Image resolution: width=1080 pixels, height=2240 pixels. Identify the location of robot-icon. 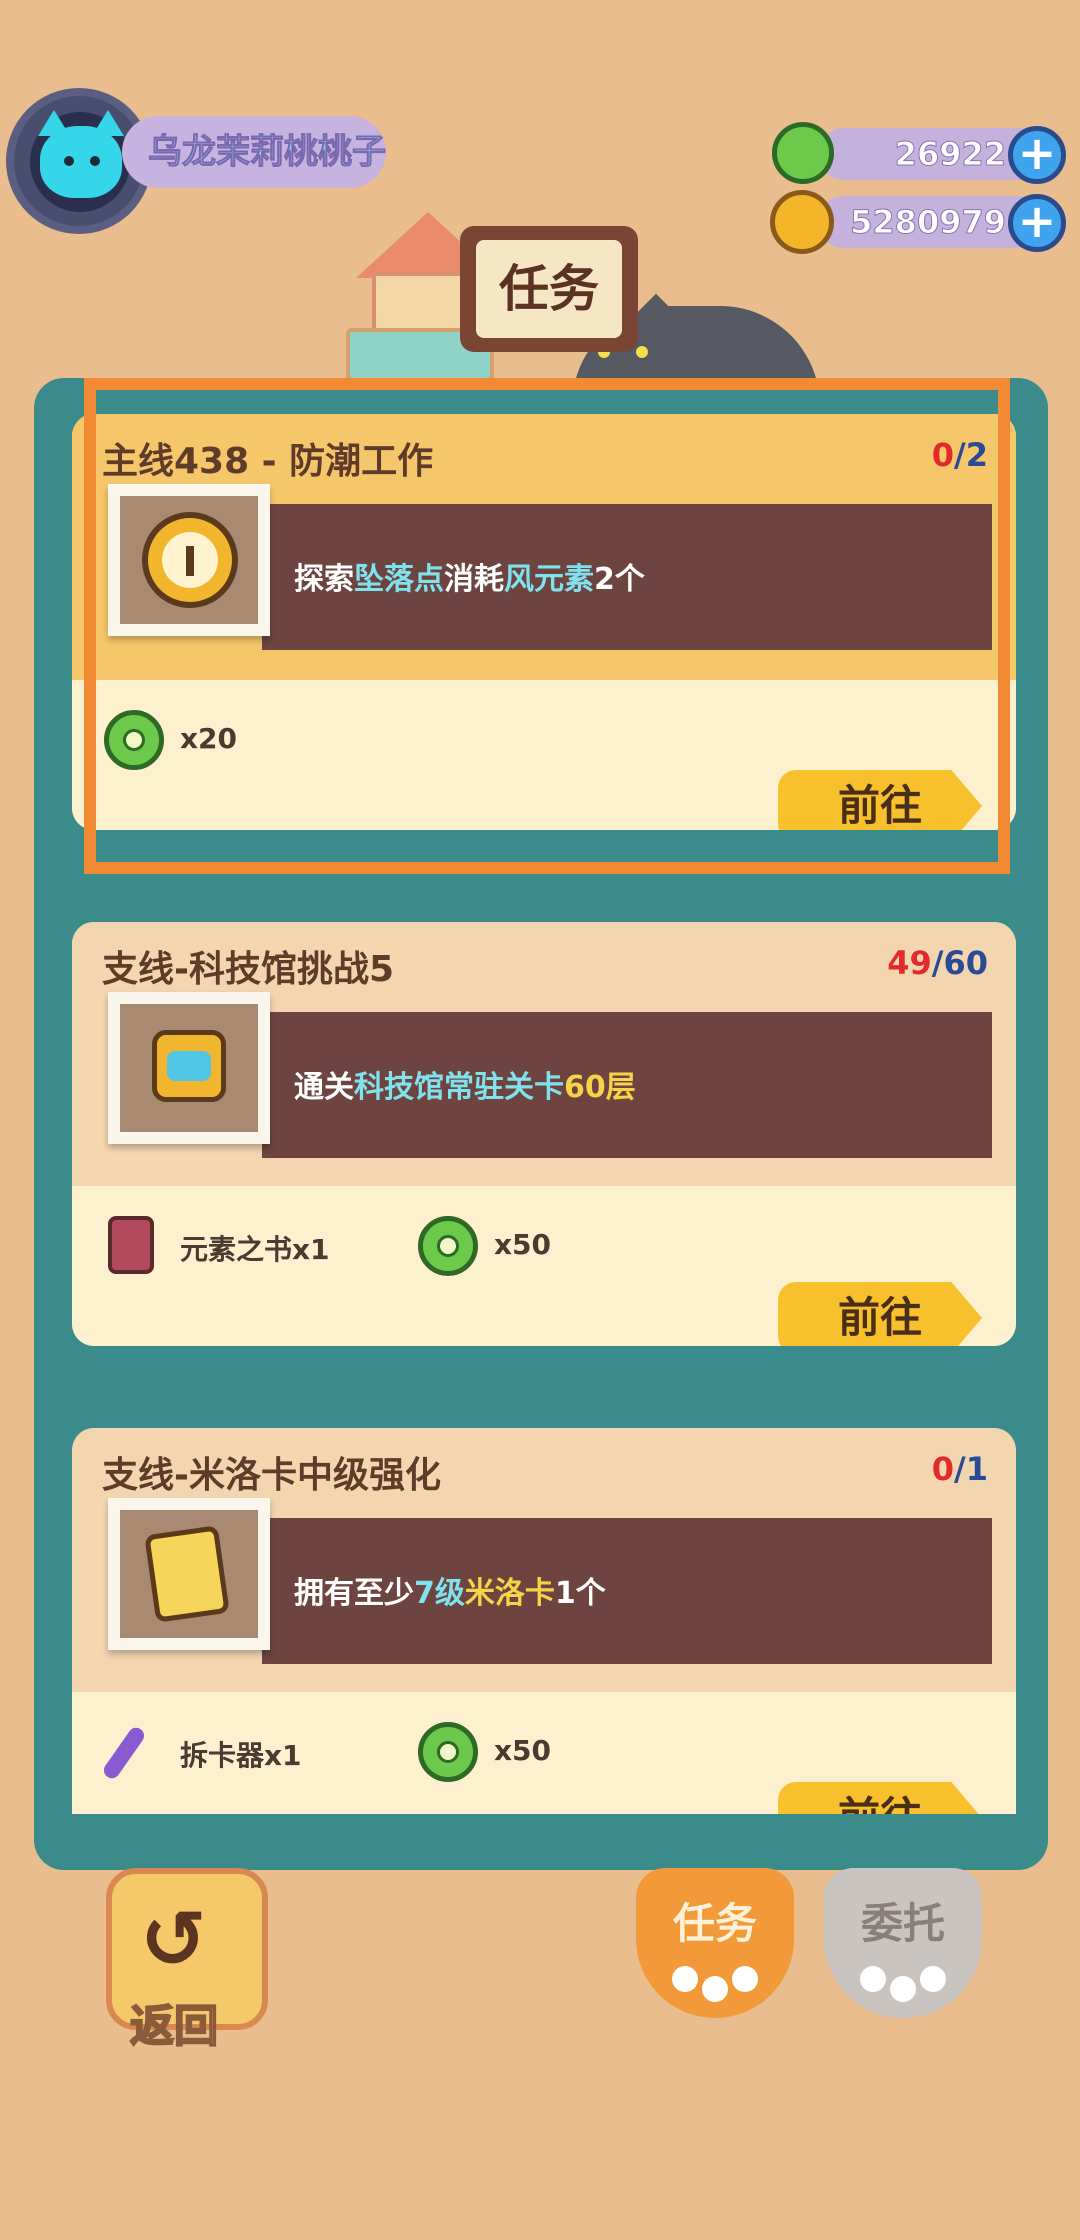
(189, 1066).